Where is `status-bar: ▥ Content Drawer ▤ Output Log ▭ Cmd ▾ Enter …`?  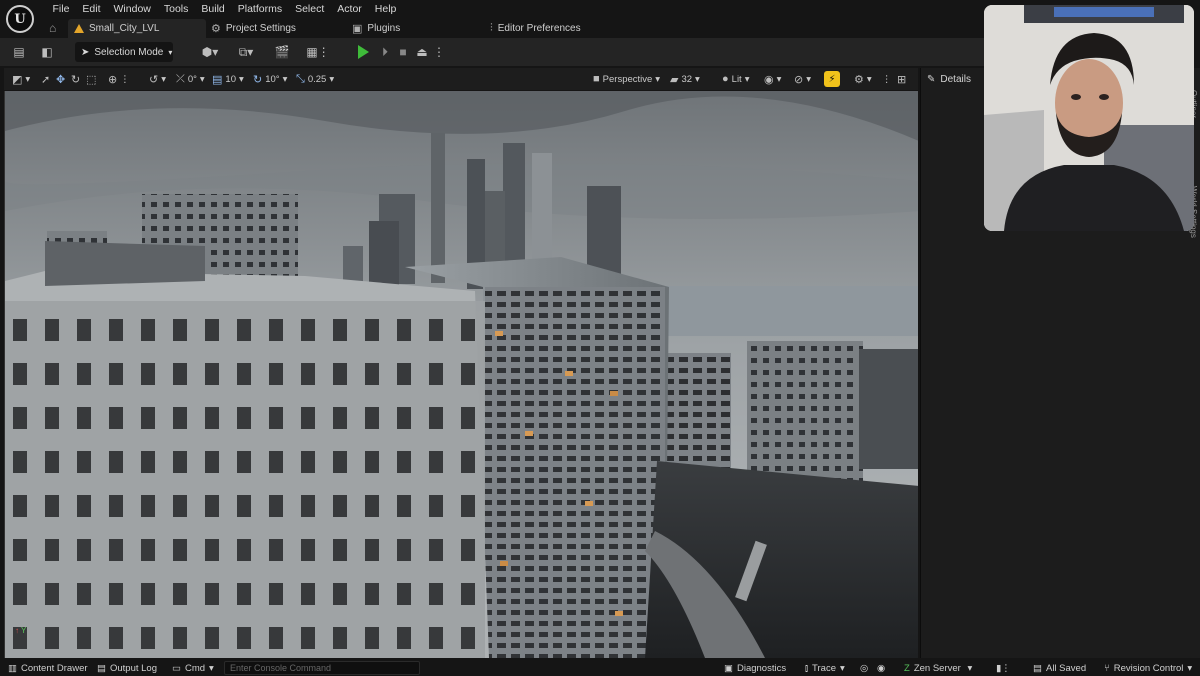 status-bar: ▥ Content Drawer ▤ Output Log ▭ Cmd ▾ Enter … is located at coordinates (600, 668).